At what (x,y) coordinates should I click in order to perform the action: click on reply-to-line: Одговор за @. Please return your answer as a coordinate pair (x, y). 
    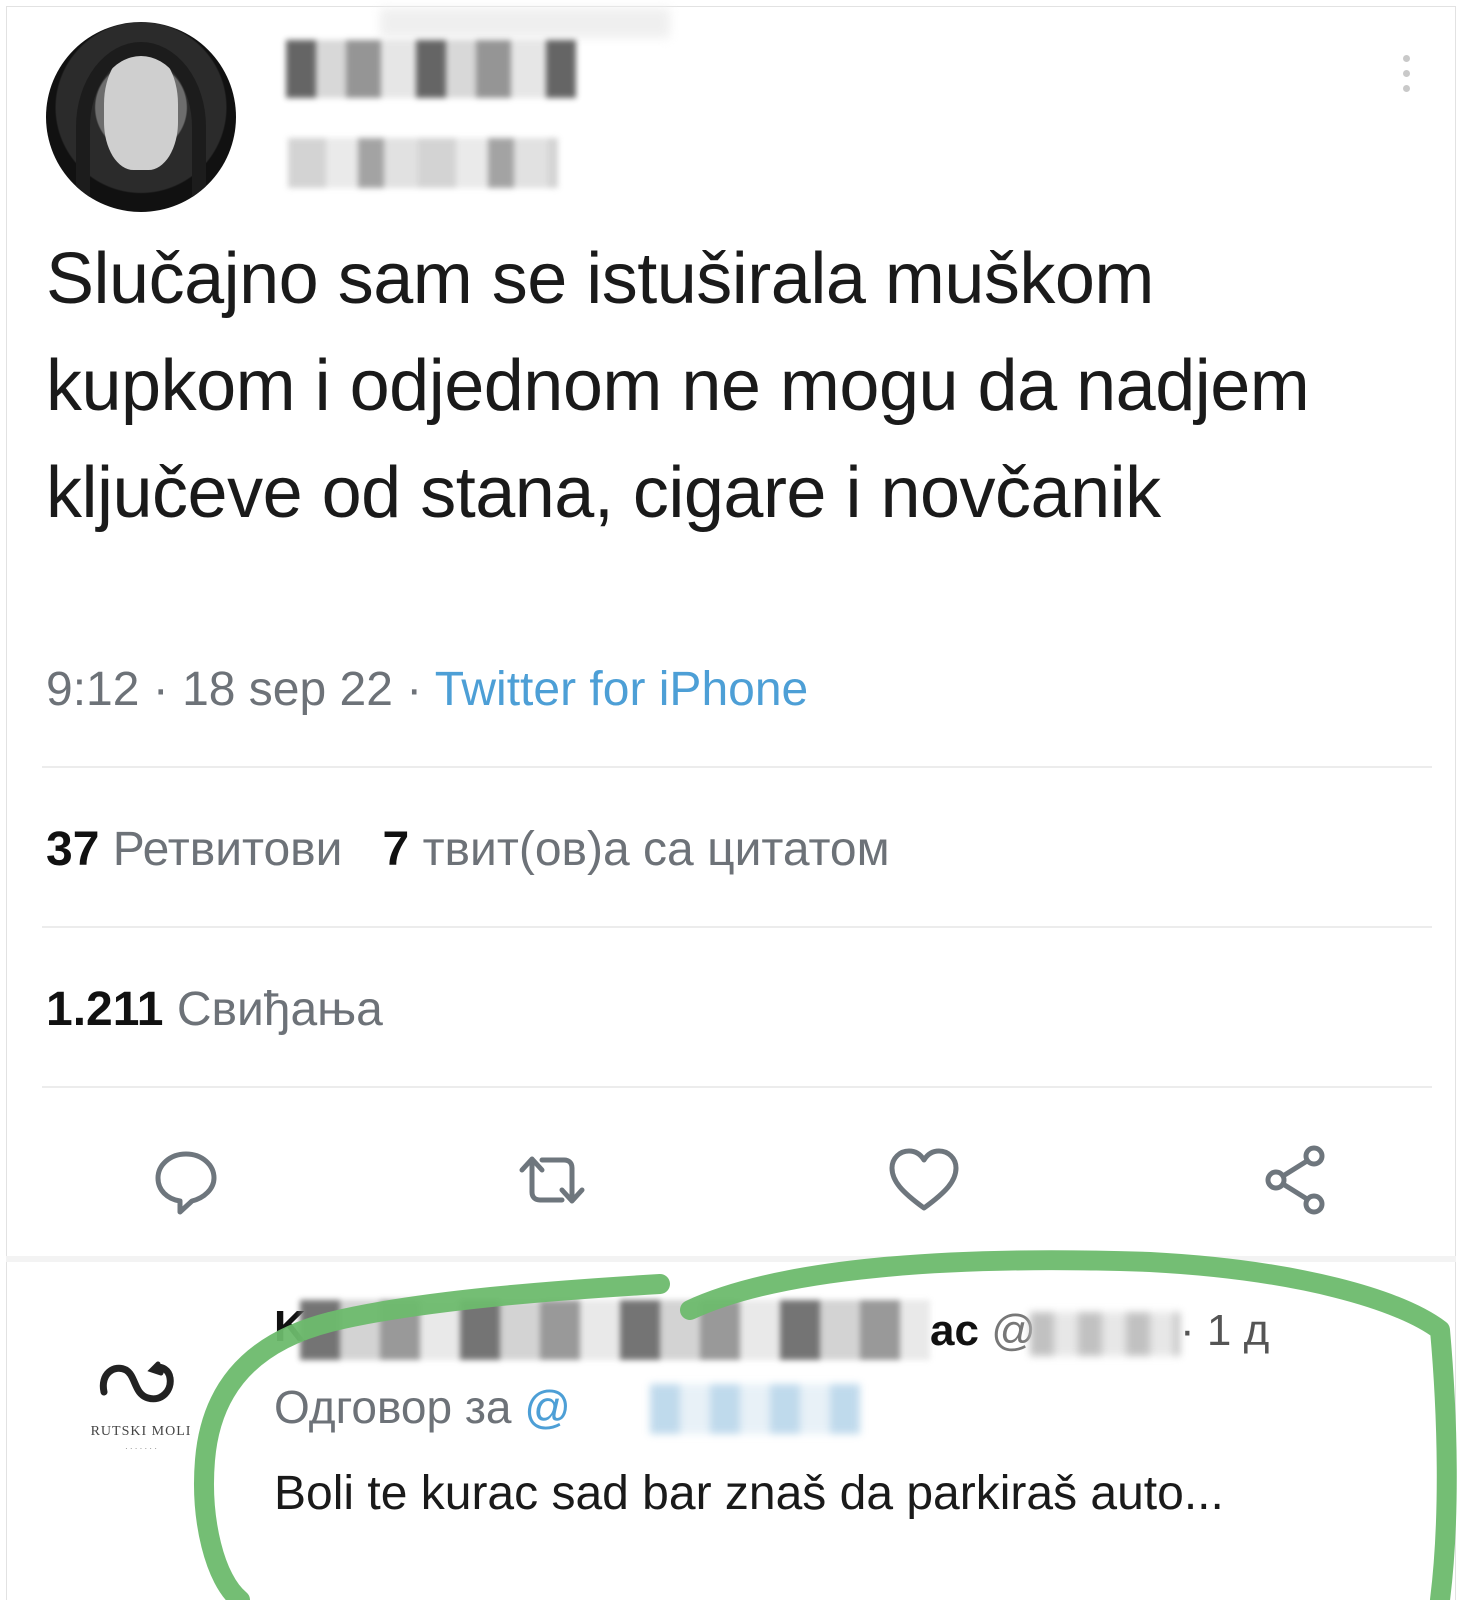
    Looking at the image, I should click on (422, 1407).